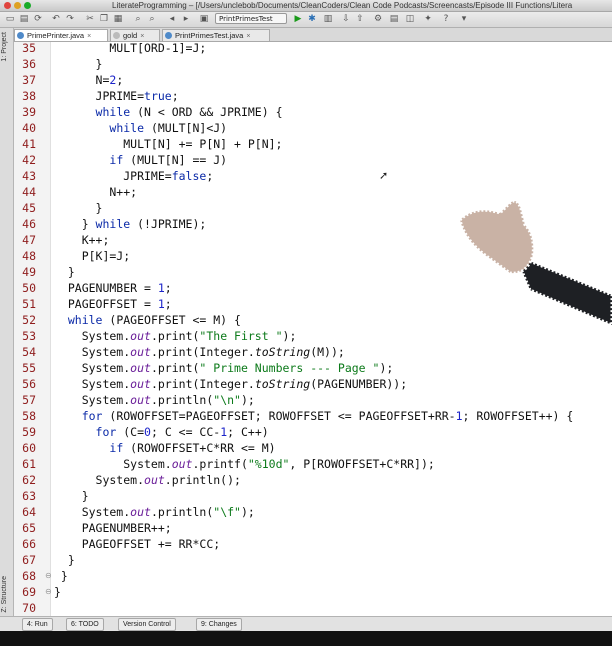  Describe the element at coordinates (446, 19) in the screenshot. I see `help-icon: ?` at that location.